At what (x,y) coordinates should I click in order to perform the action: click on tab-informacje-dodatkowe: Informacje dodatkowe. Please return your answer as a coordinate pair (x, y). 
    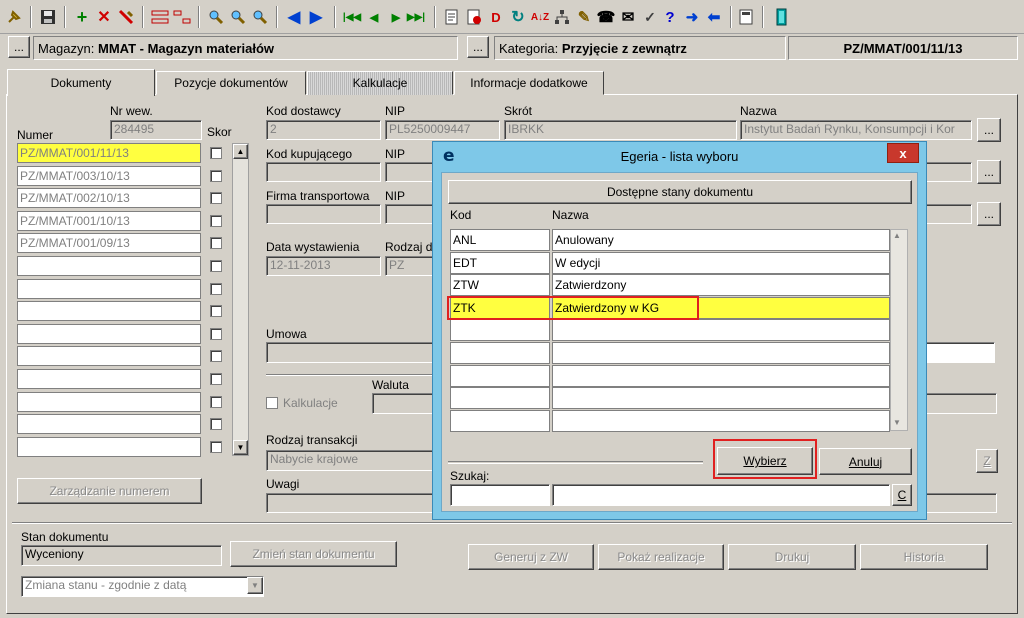
    Looking at the image, I should click on (529, 83).